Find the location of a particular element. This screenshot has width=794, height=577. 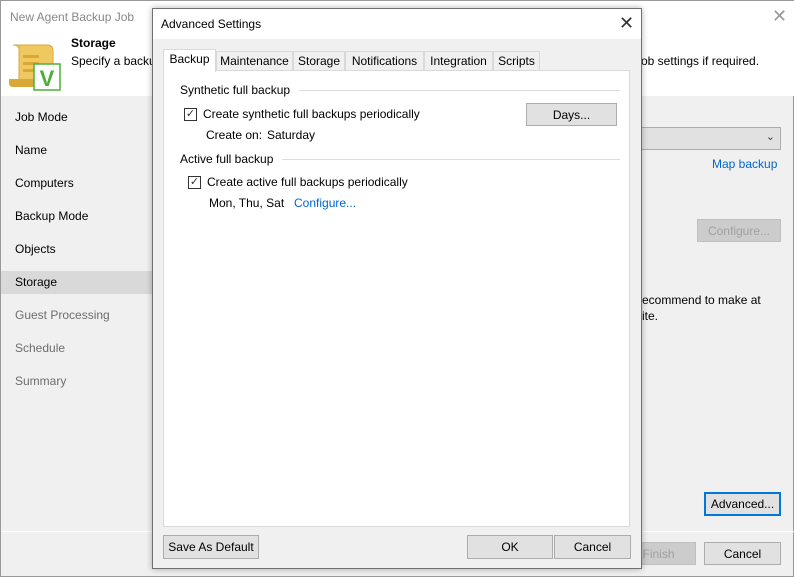

nav-item-summary: Summary is located at coordinates (77, 381).